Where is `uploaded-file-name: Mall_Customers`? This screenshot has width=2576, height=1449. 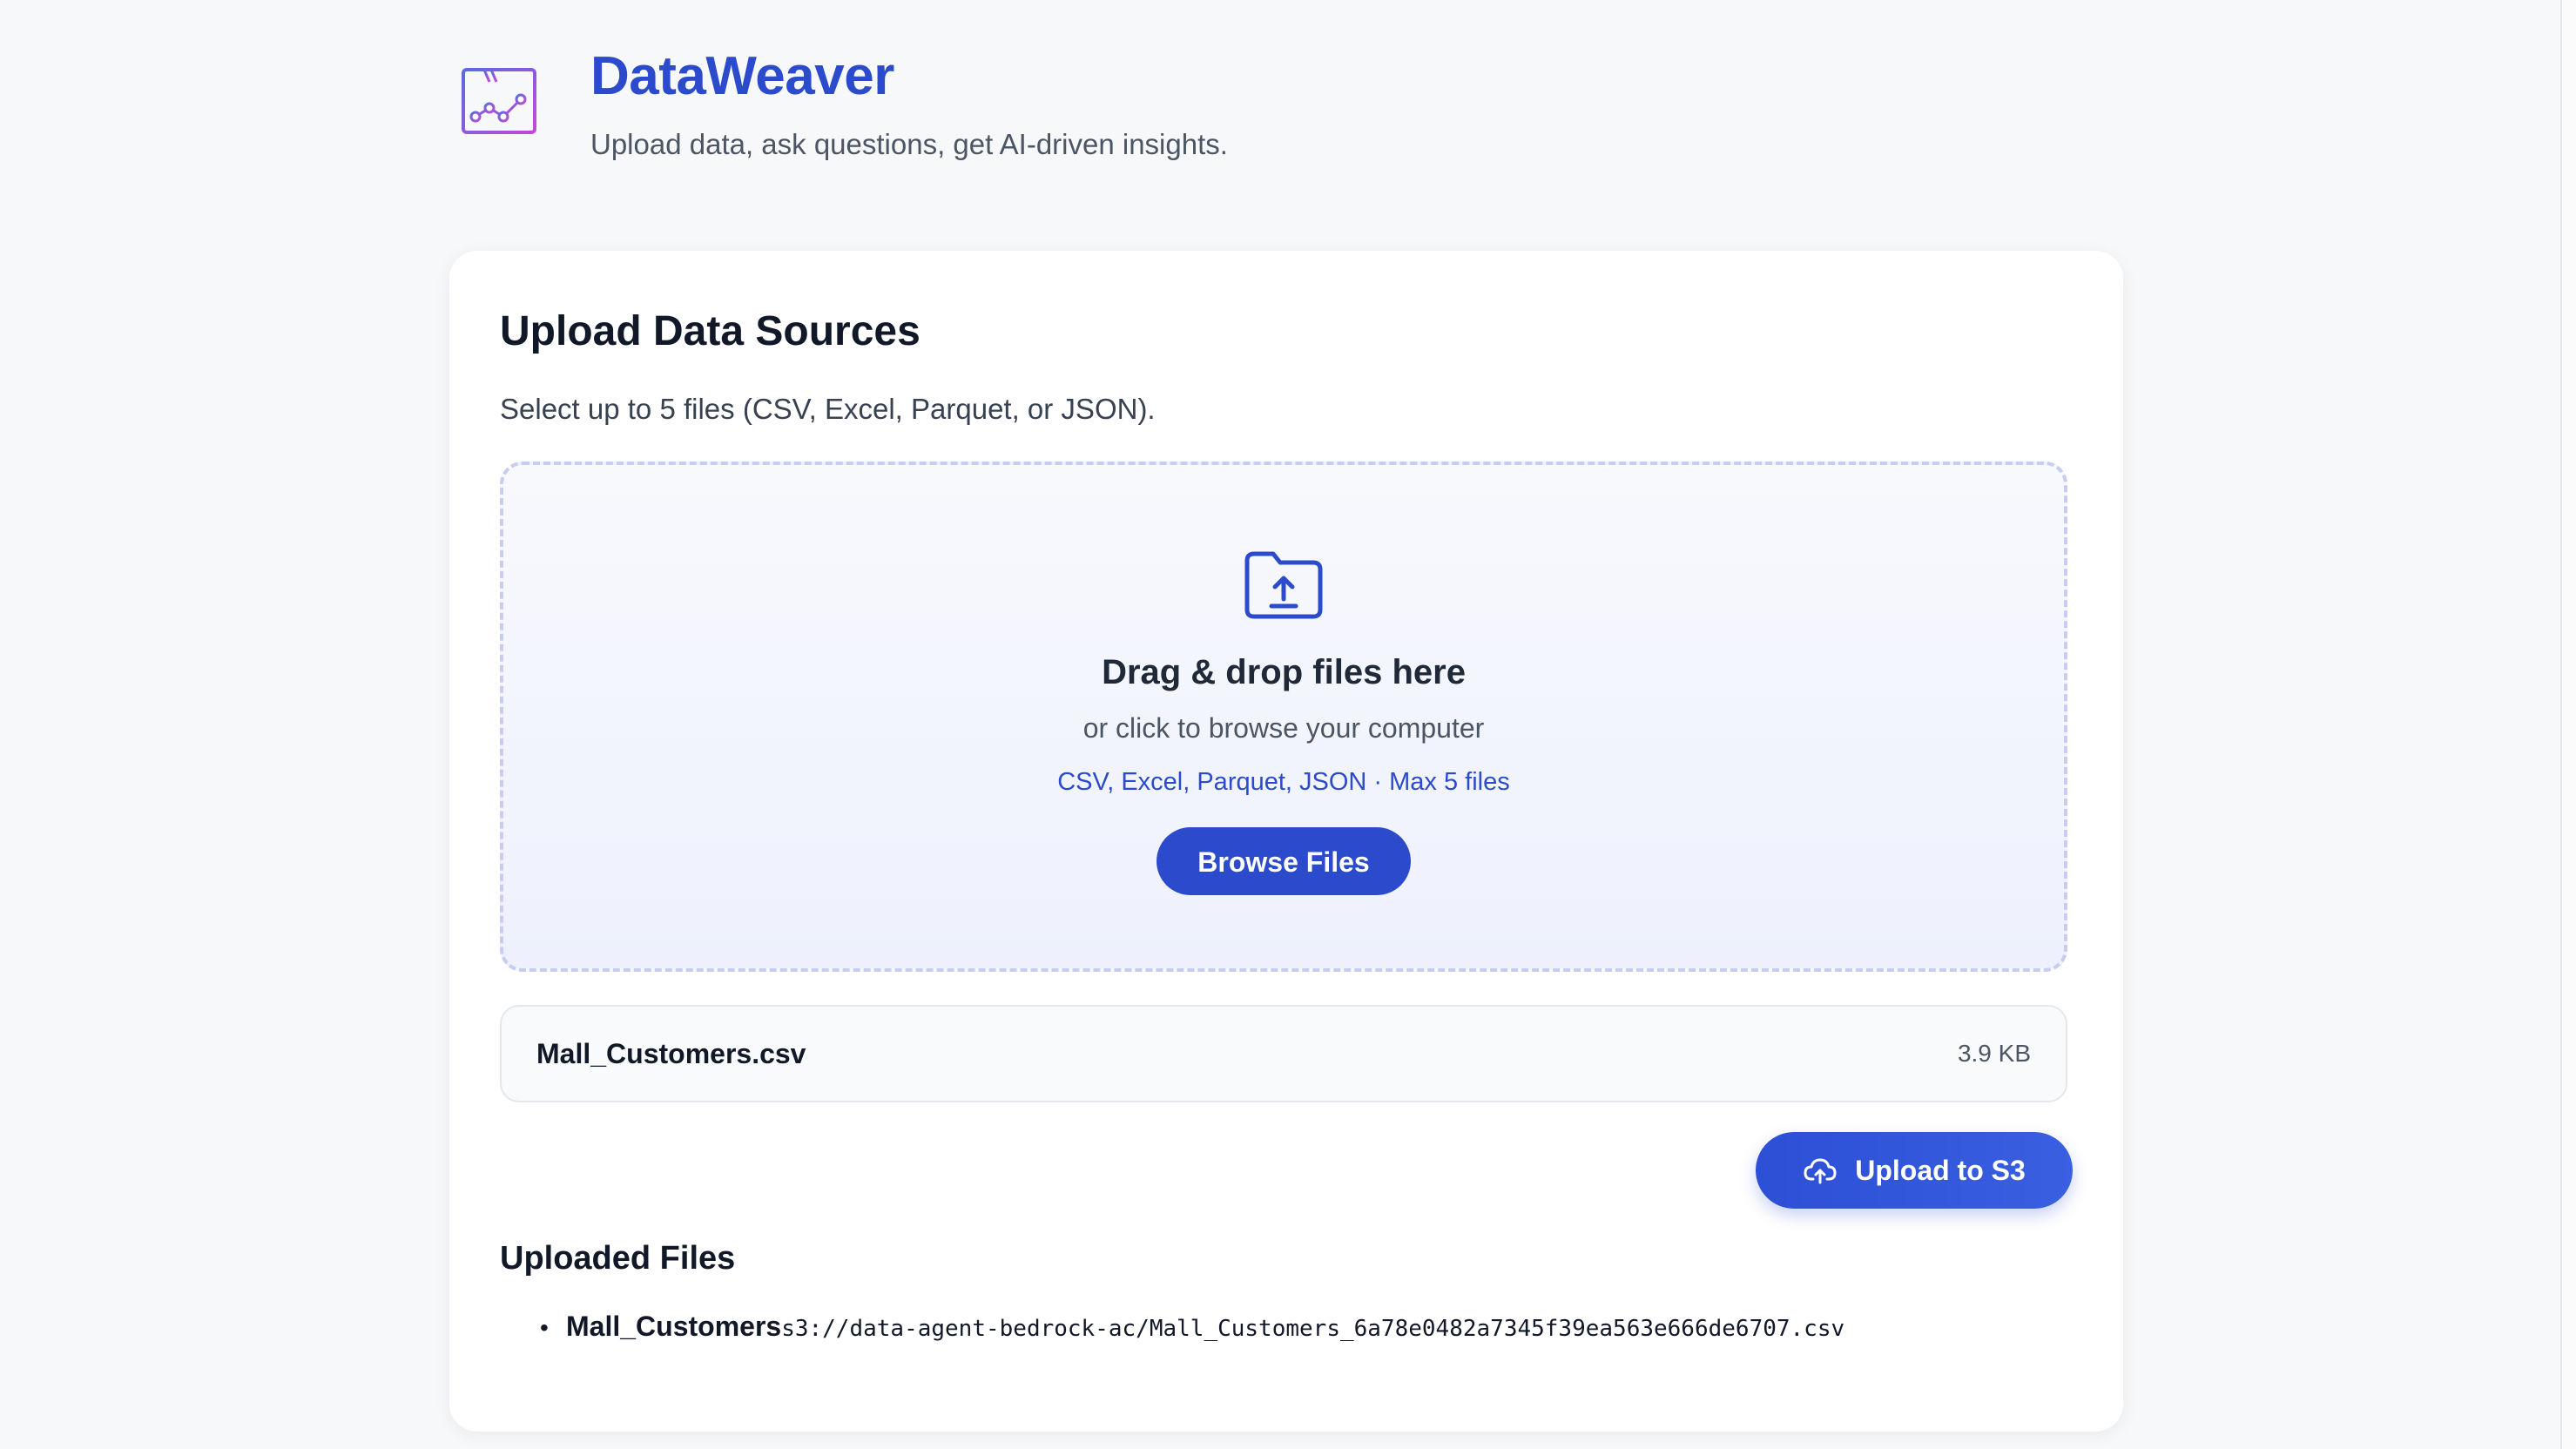 uploaded-file-name: Mall_Customers is located at coordinates (674, 1326).